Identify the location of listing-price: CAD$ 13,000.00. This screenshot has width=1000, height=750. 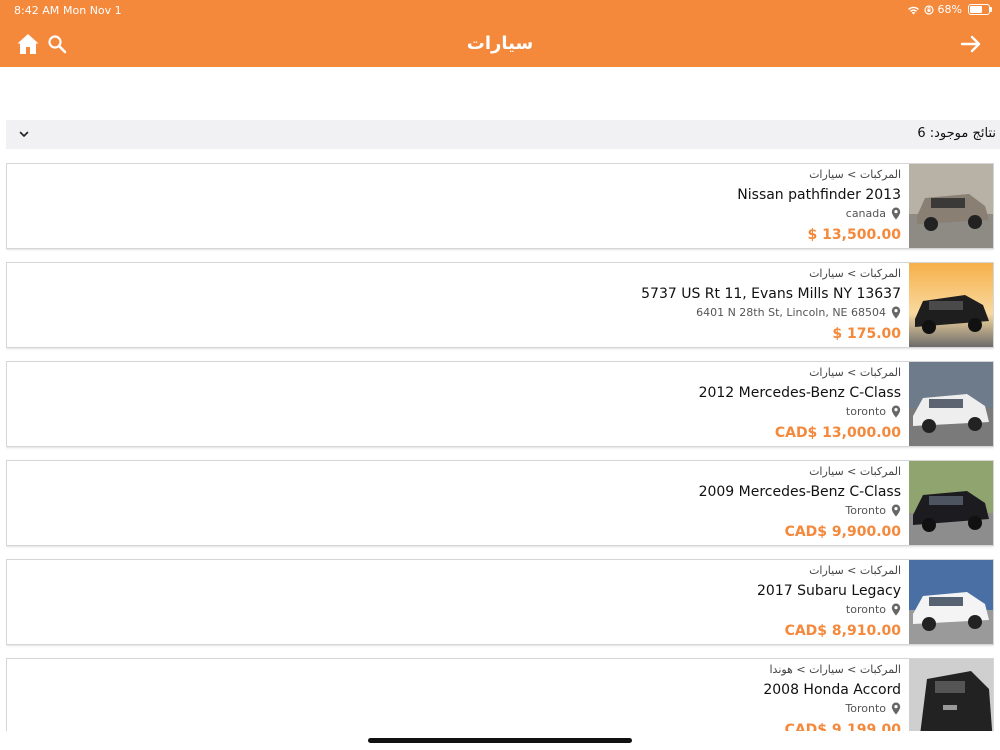
(837, 433).